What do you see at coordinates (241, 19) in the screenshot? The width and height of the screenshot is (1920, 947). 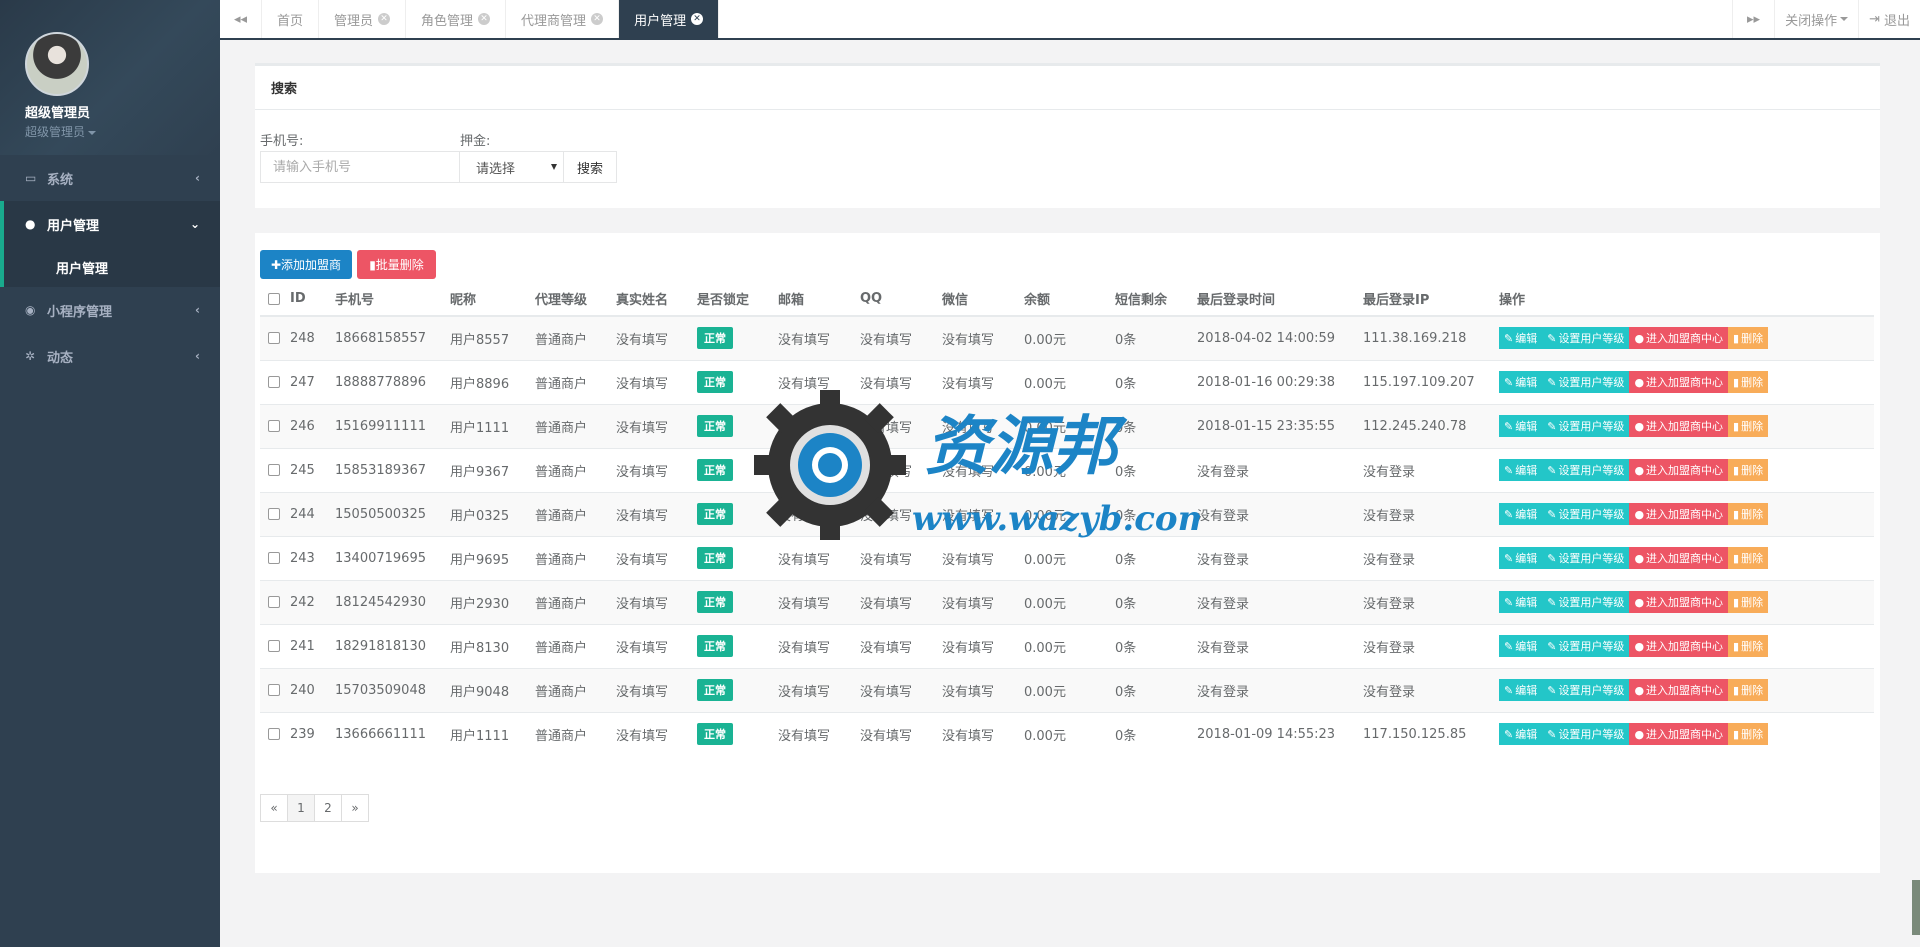 I see `scroll-tabs-left-button: ◂◂` at bounding box center [241, 19].